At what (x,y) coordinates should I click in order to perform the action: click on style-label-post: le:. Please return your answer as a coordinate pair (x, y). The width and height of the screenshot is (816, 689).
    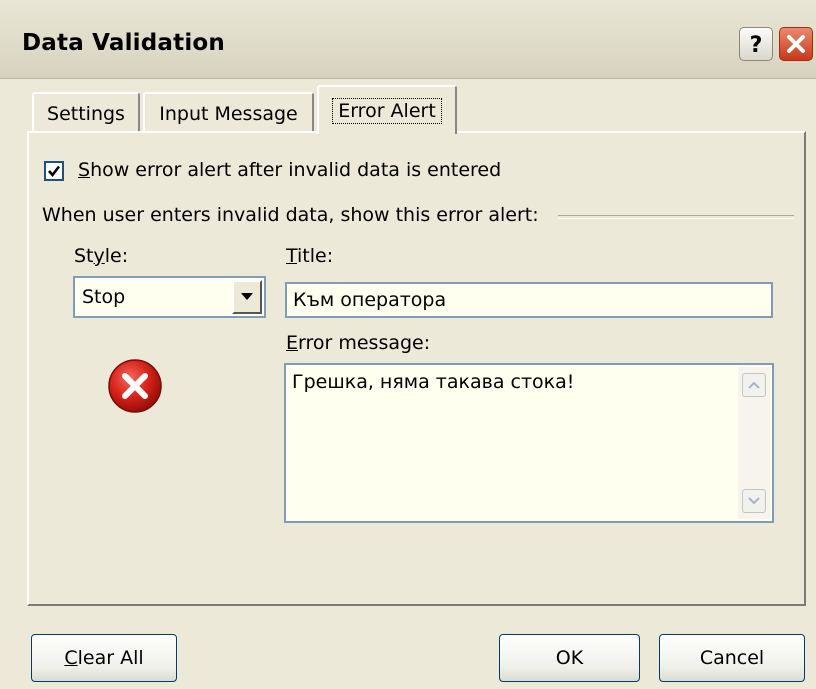
    Looking at the image, I should click on (116, 256).